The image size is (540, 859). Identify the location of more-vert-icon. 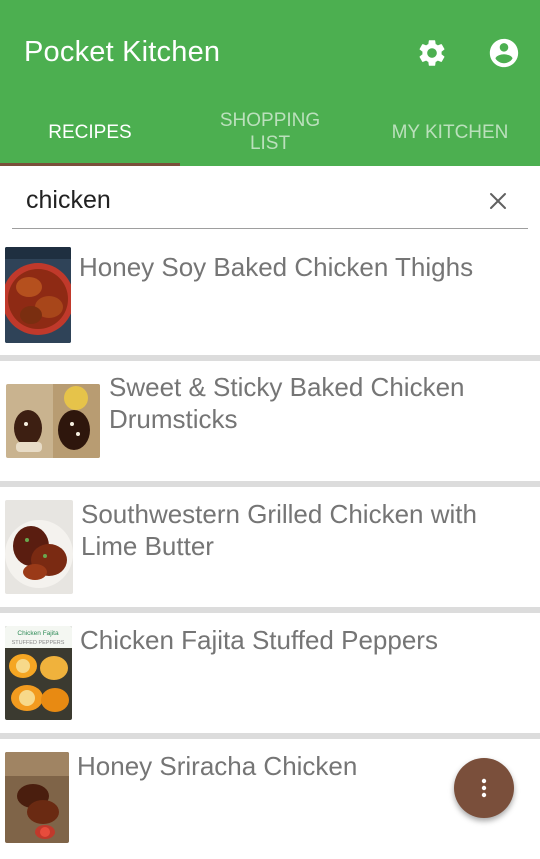
(484, 788).